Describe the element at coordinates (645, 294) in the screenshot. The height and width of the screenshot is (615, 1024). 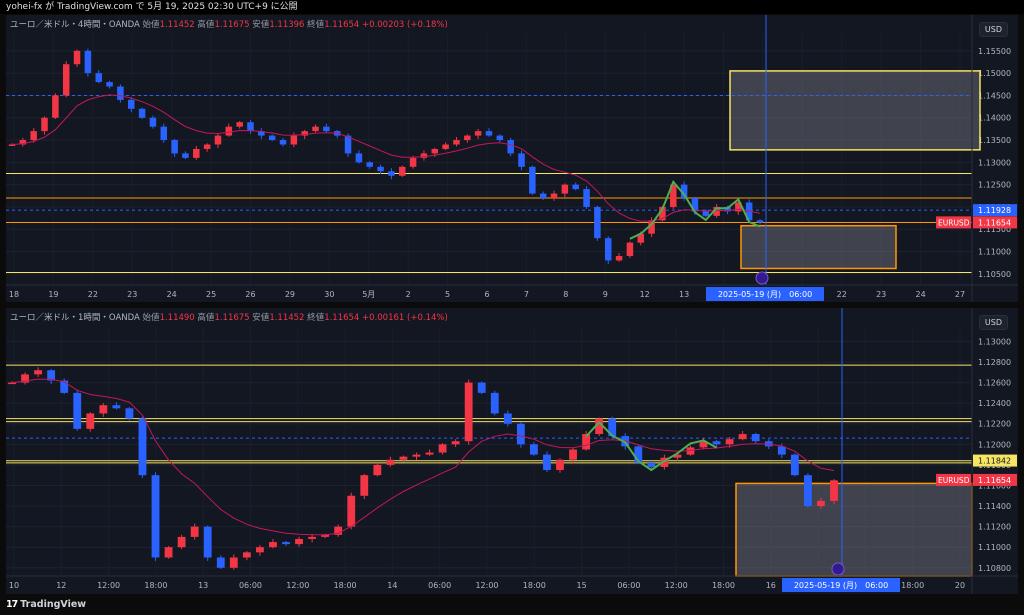
I see `x-tick-label: 12` at that location.